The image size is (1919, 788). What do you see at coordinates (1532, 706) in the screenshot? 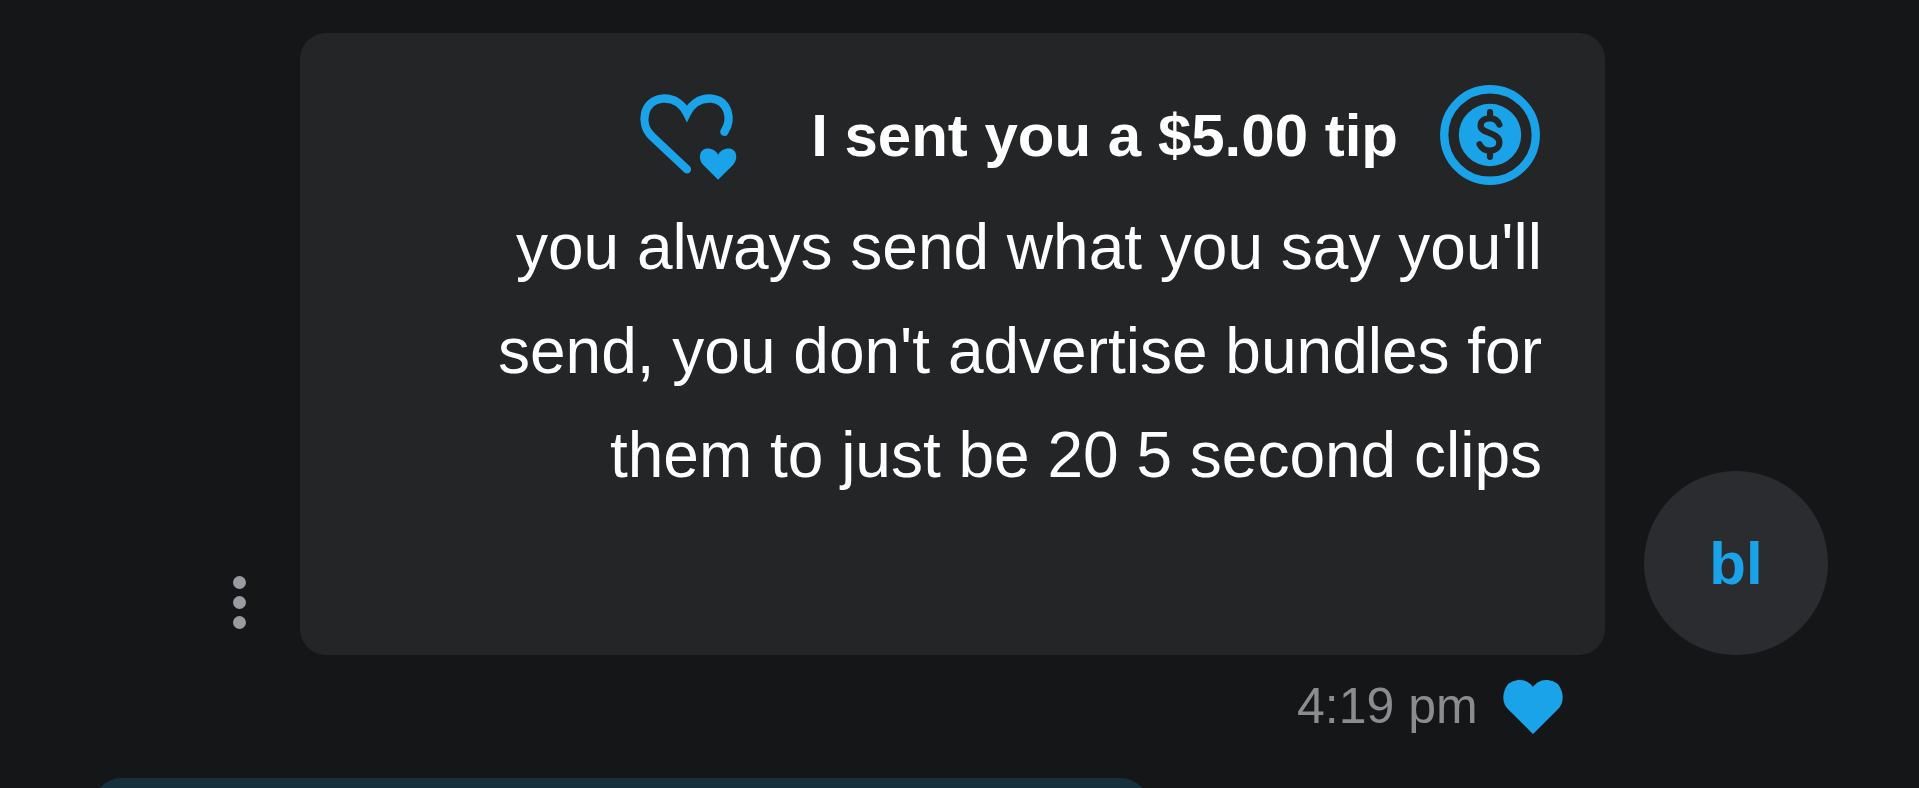
I see `heart-icon` at bounding box center [1532, 706].